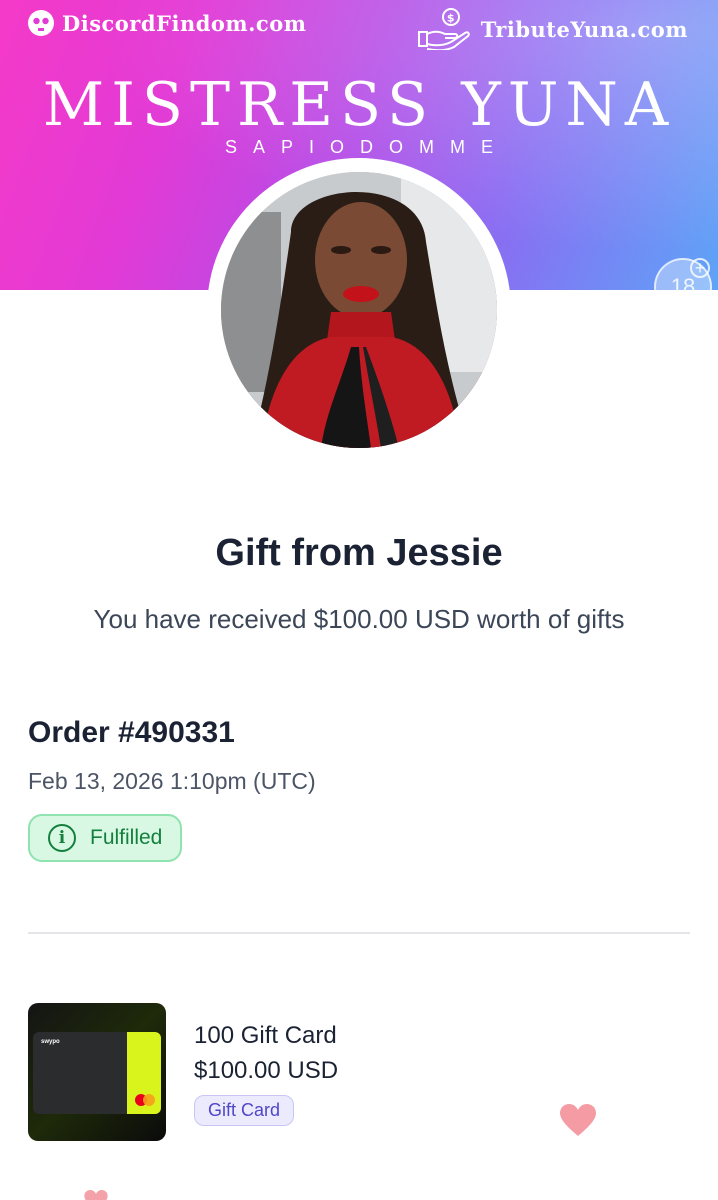 This screenshot has width=718, height=1200. Describe the element at coordinates (131, 732) in the screenshot. I see `order-number: Order #490331` at that location.